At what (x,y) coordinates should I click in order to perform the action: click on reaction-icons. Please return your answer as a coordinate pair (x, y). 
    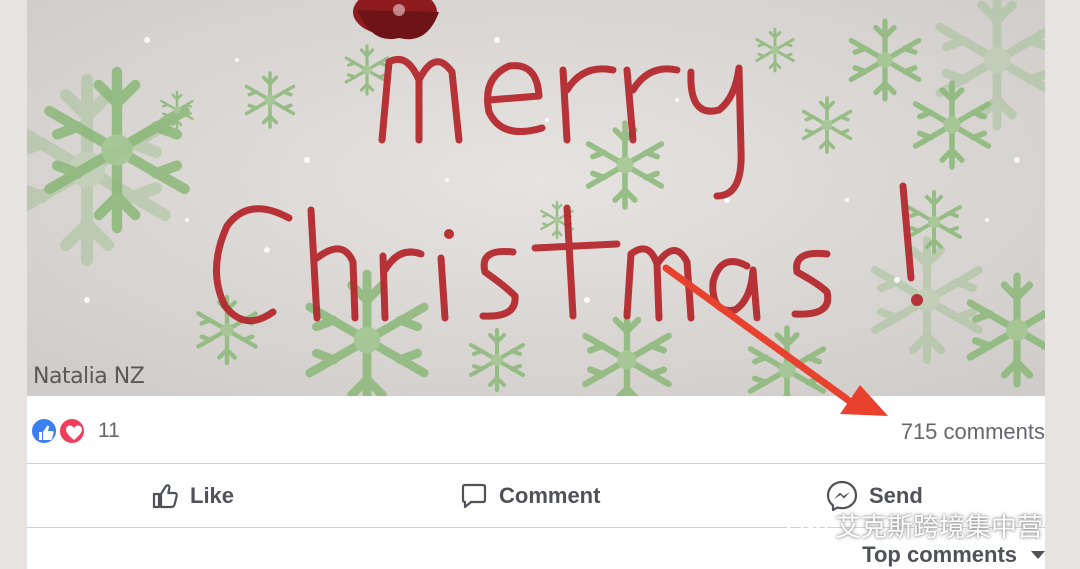
    Looking at the image, I should click on (61, 431).